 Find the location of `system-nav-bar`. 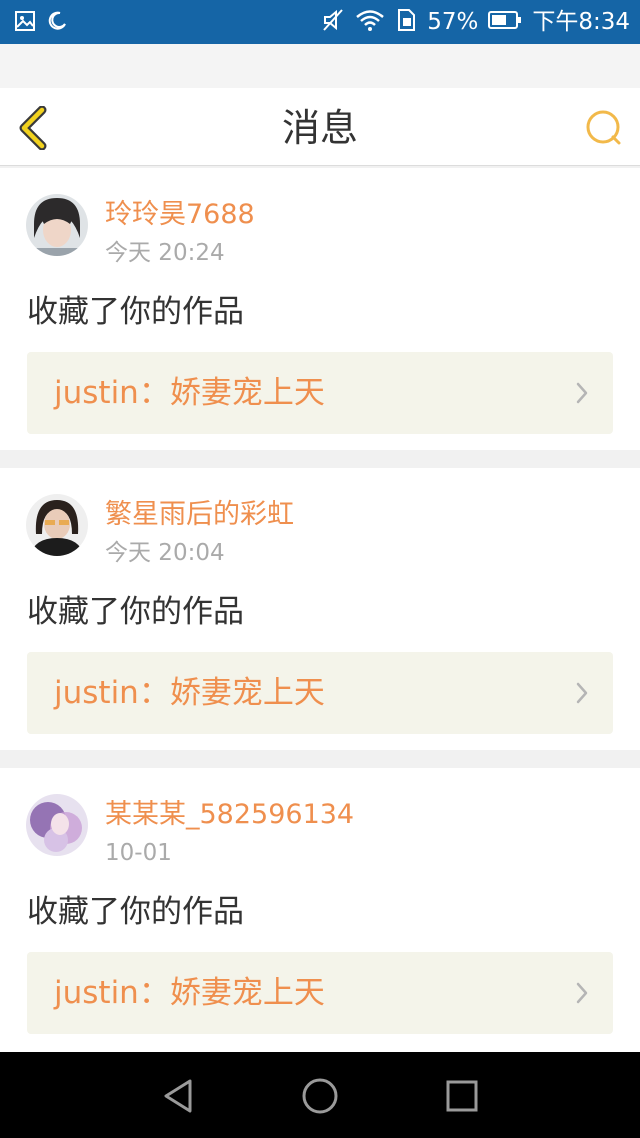

system-nav-bar is located at coordinates (320, 1095).